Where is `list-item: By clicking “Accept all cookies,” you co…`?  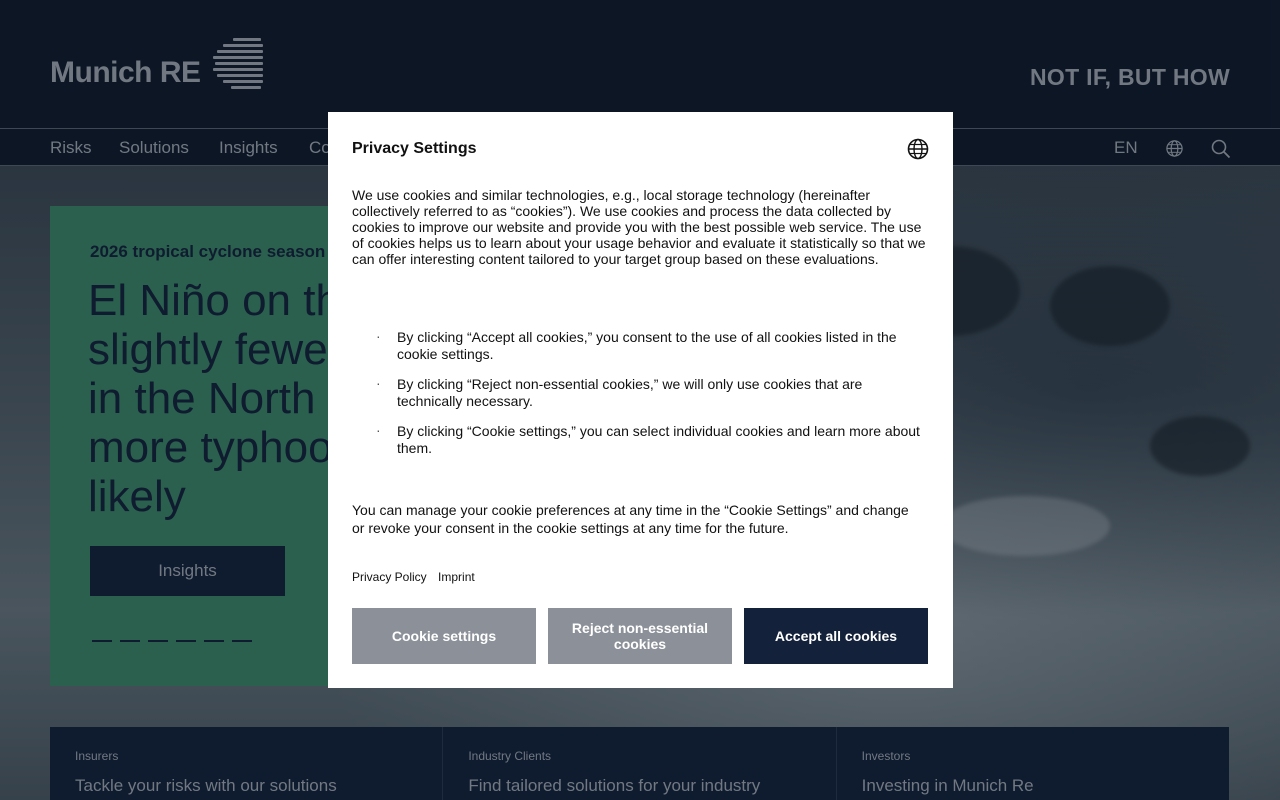 list-item: By clicking “Accept all cookies,” you co… is located at coordinates (651, 345).